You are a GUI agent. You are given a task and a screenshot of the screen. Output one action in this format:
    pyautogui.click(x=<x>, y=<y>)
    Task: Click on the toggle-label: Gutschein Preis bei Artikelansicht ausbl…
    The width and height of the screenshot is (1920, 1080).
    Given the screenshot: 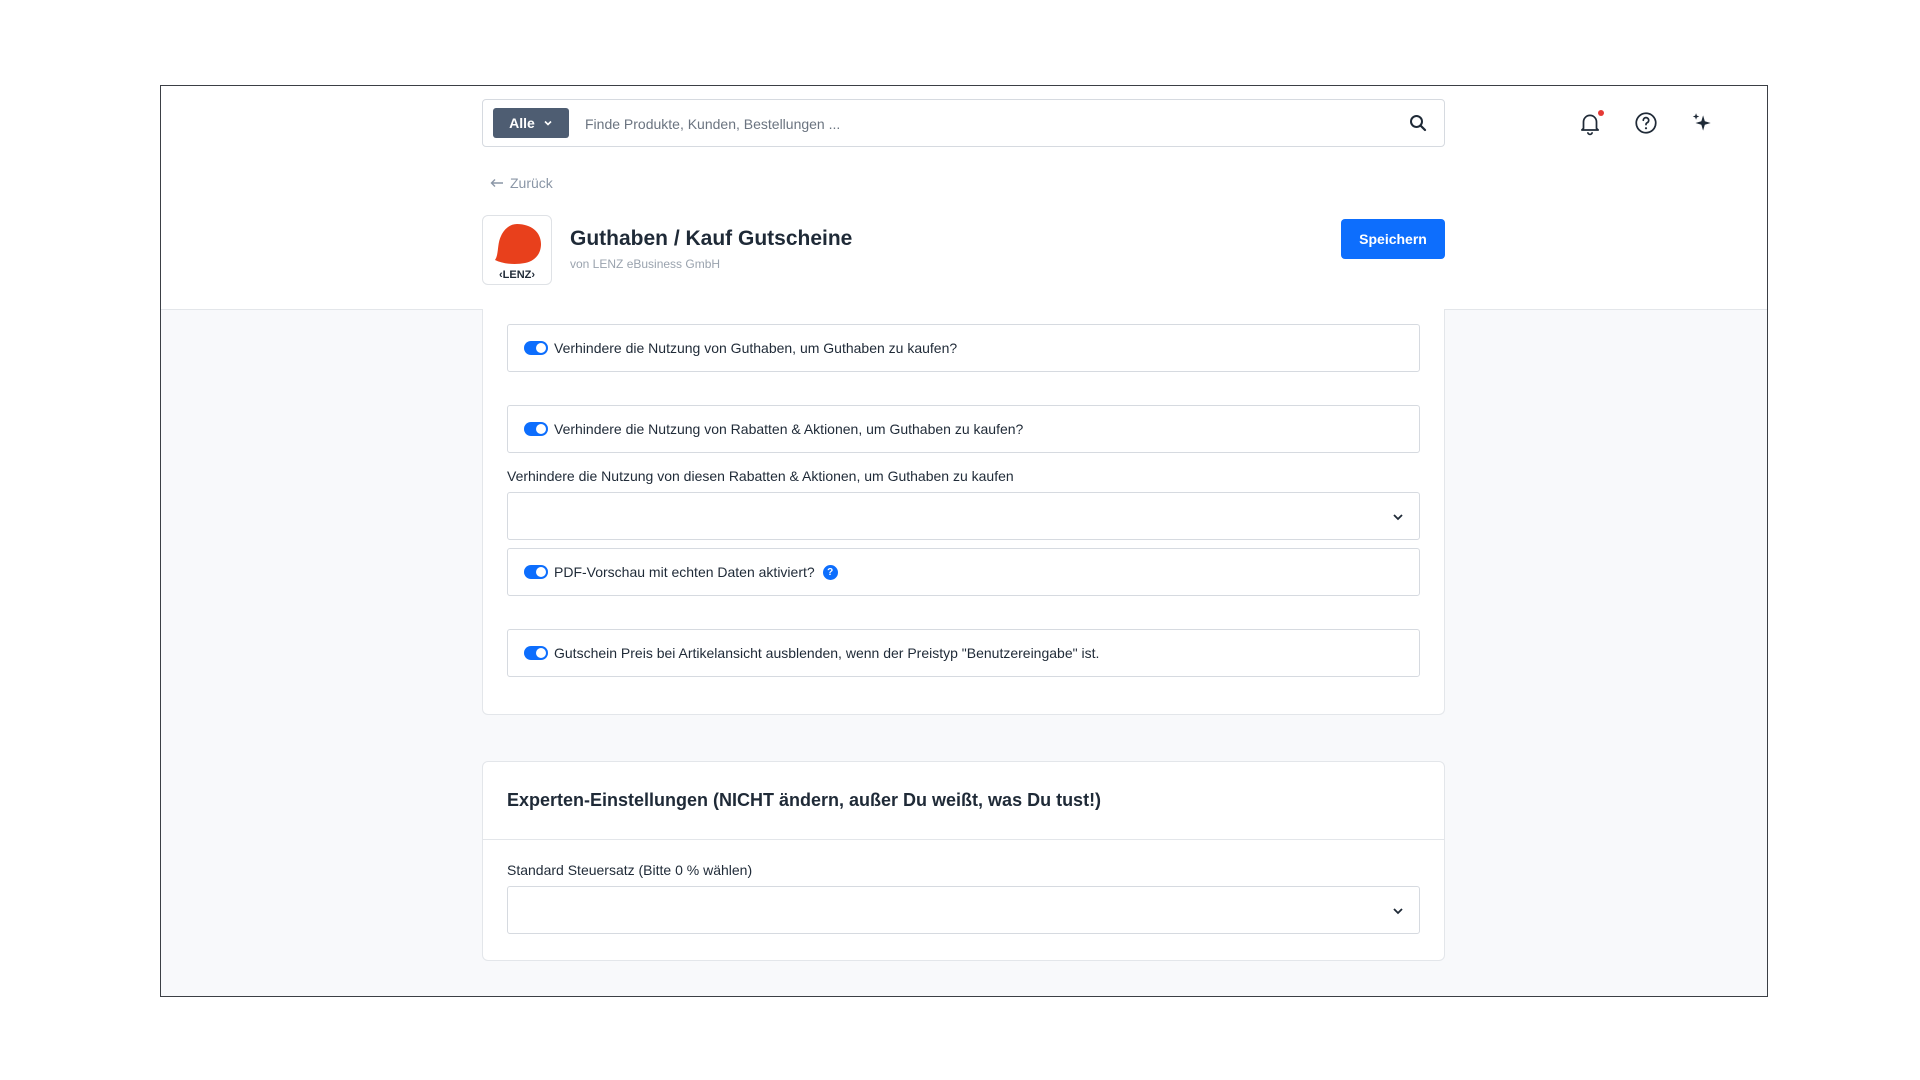 What is the action you would take?
    pyautogui.click(x=827, y=653)
    